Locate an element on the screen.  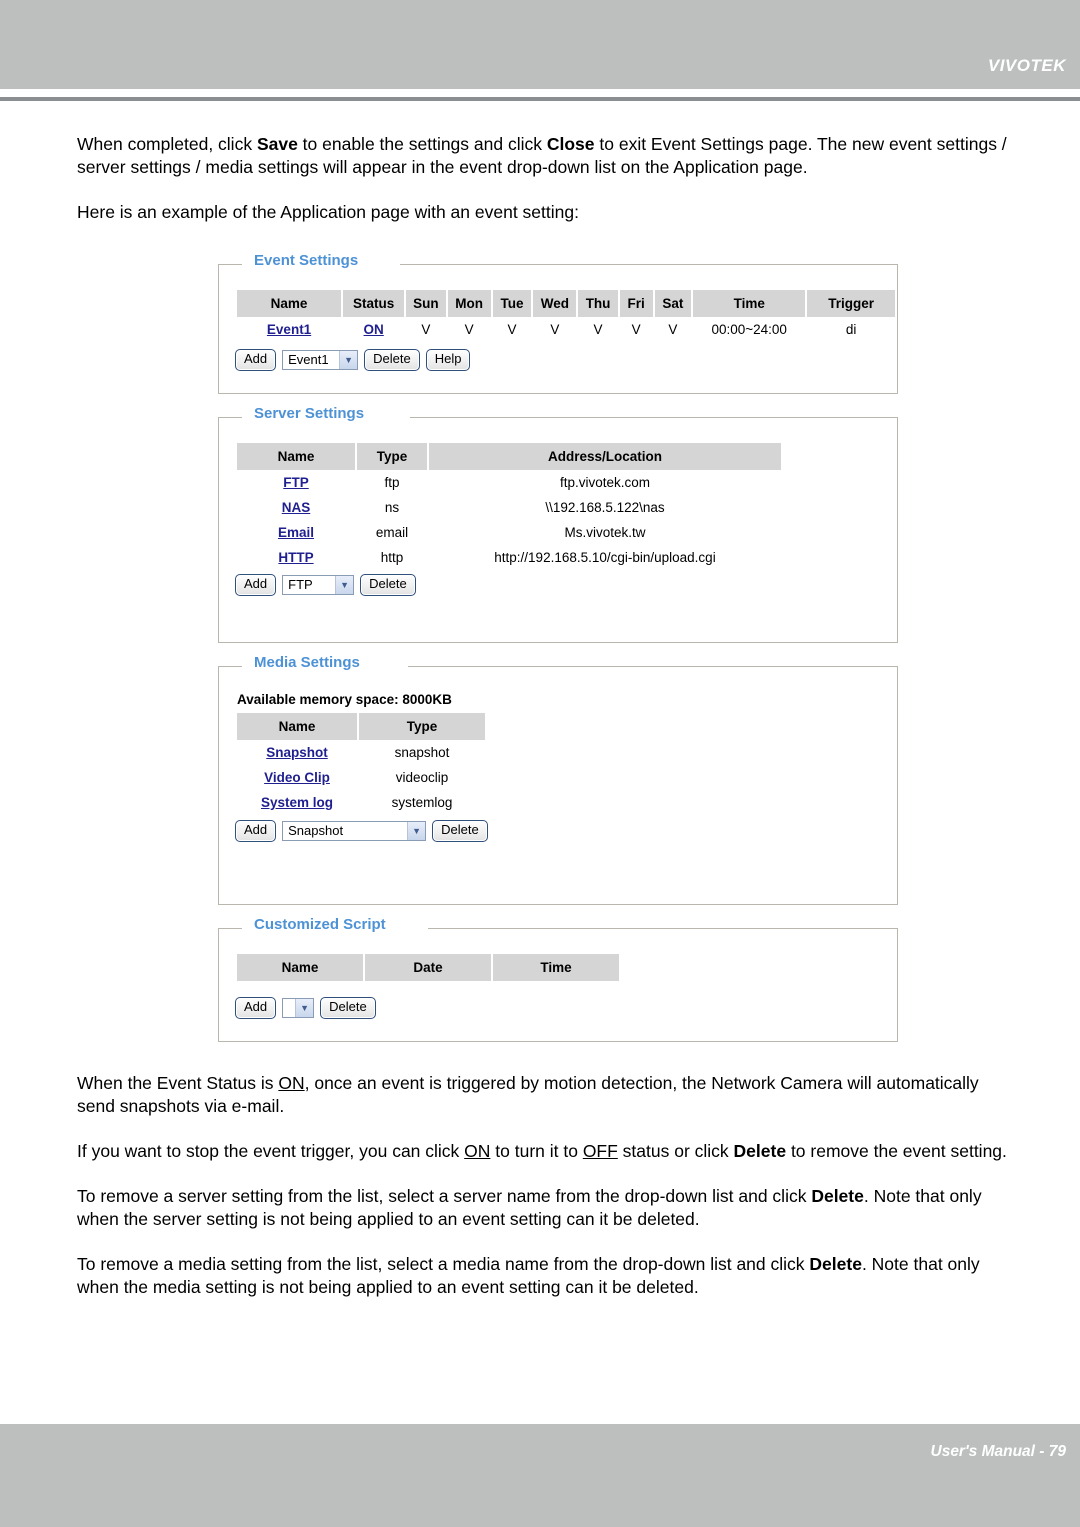
event-delete-button: Delete is located at coordinates (392, 360).